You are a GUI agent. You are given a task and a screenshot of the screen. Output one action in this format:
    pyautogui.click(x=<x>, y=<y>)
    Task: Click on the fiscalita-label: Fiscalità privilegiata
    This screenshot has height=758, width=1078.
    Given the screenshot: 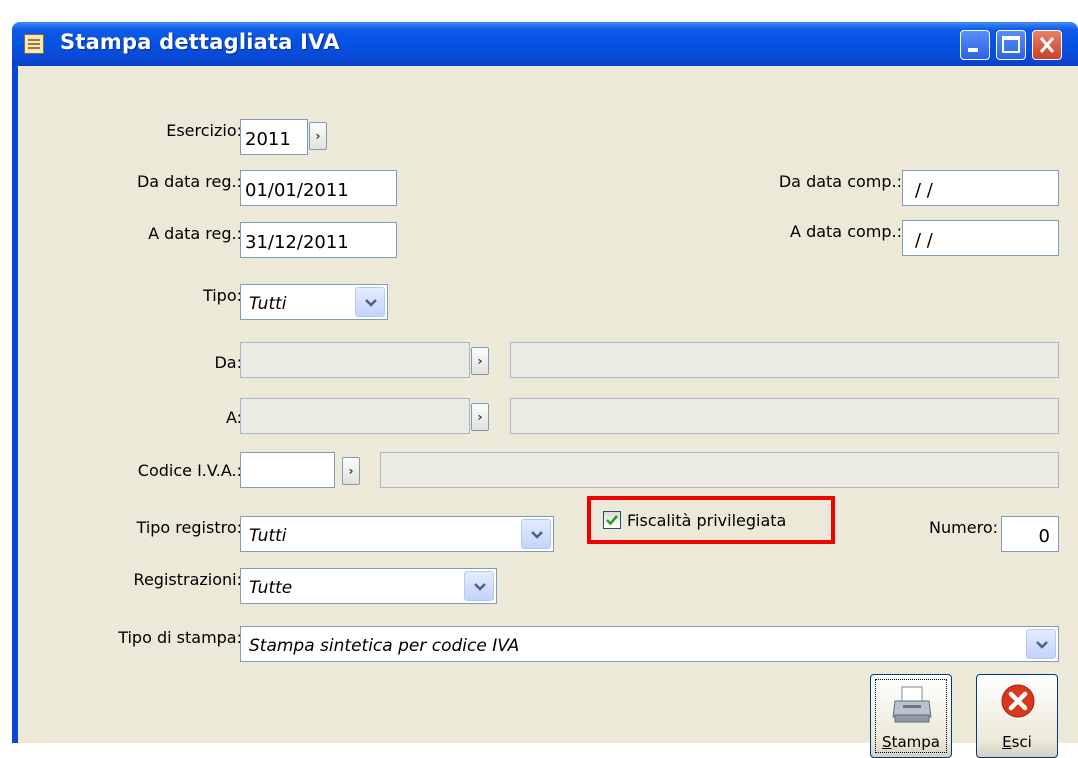 What is the action you would take?
    pyautogui.click(x=706, y=520)
    